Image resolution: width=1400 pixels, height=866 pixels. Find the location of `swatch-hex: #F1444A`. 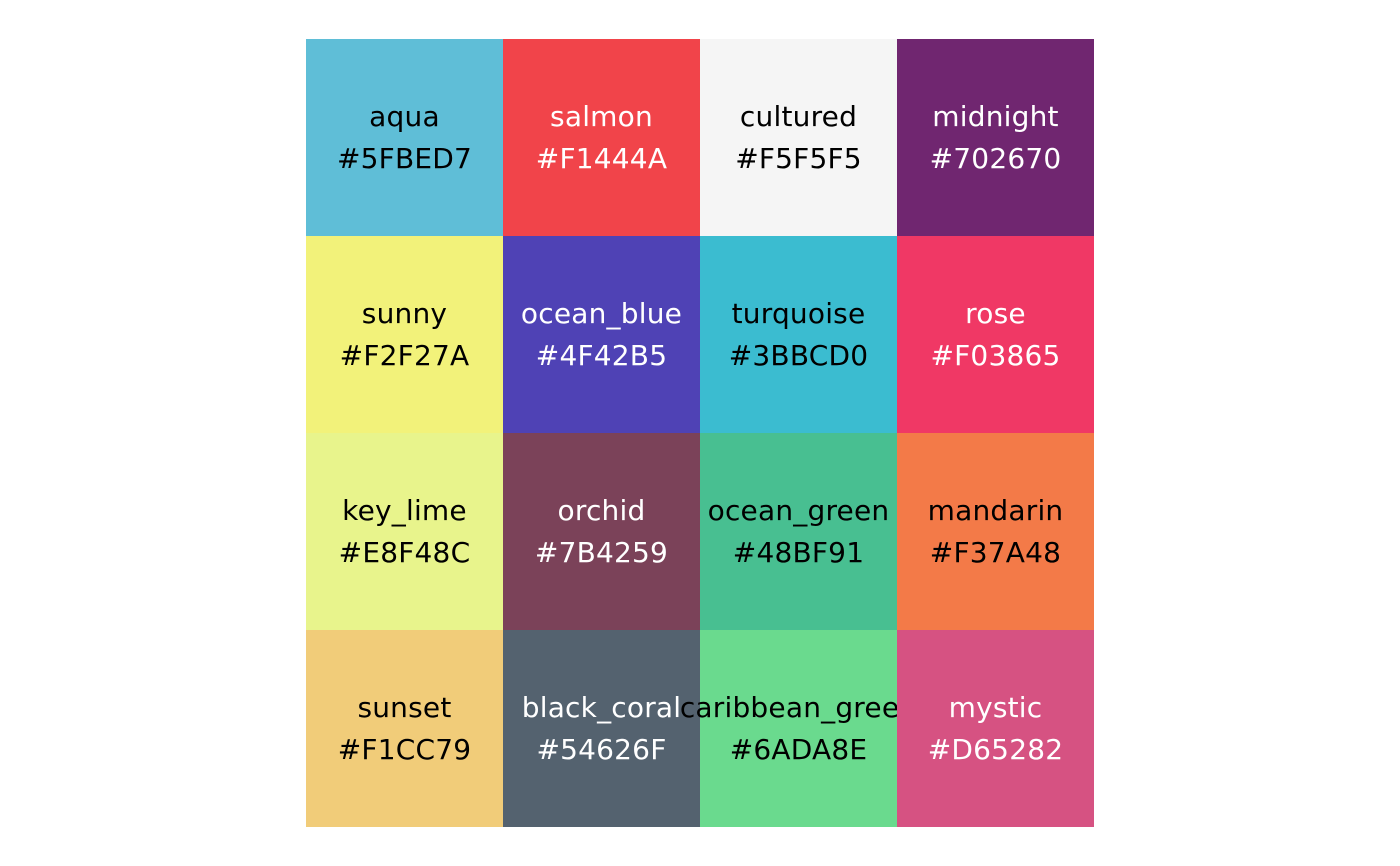

swatch-hex: #F1444A is located at coordinates (601, 158).